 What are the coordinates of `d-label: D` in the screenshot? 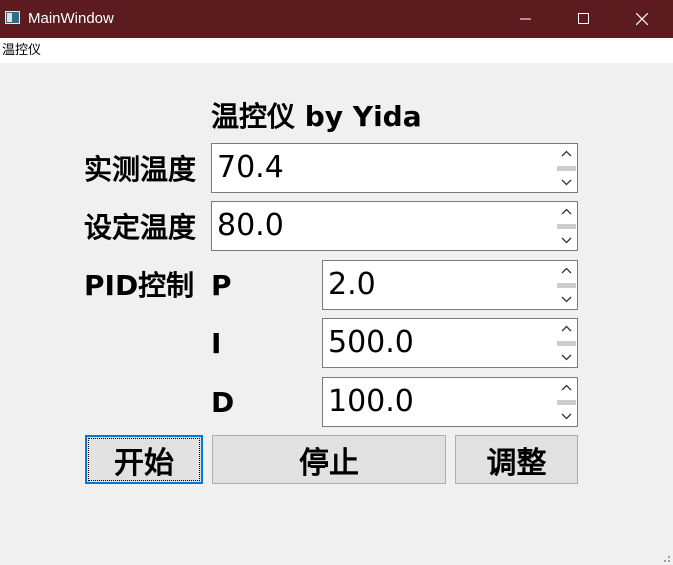 It's located at (223, 402).